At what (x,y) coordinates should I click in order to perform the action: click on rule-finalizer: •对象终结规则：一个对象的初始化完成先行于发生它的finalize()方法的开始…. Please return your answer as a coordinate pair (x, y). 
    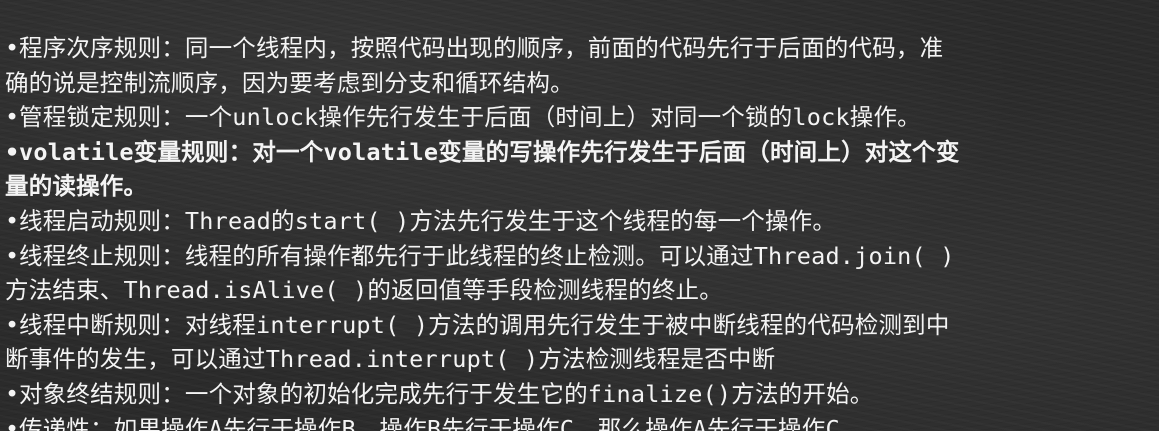
    Looking at the image, I should click on (580, 394).